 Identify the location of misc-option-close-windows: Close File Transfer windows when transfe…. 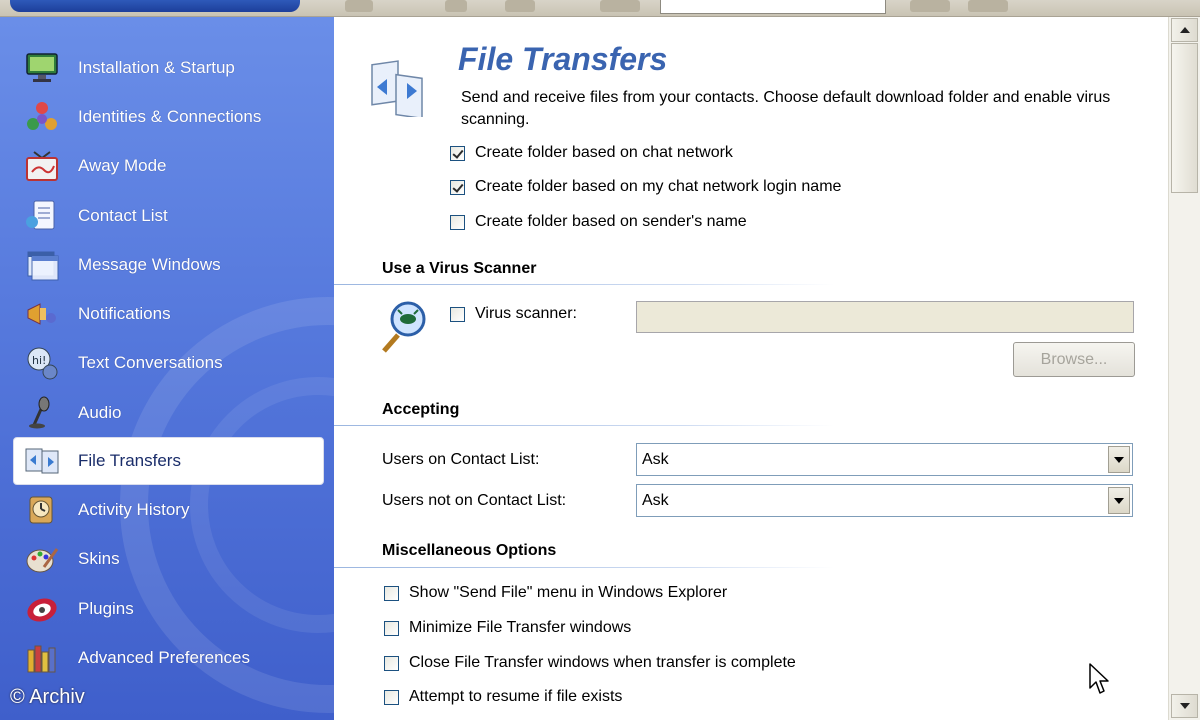
(590, 663).